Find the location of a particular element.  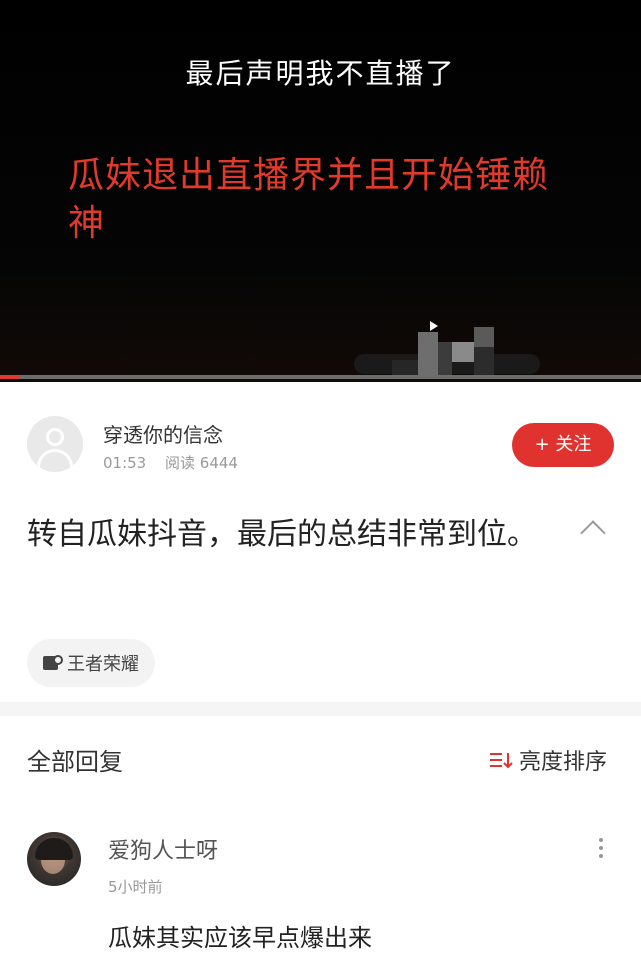

replies-title: 全部回复 is located at coordinates (75, 762).